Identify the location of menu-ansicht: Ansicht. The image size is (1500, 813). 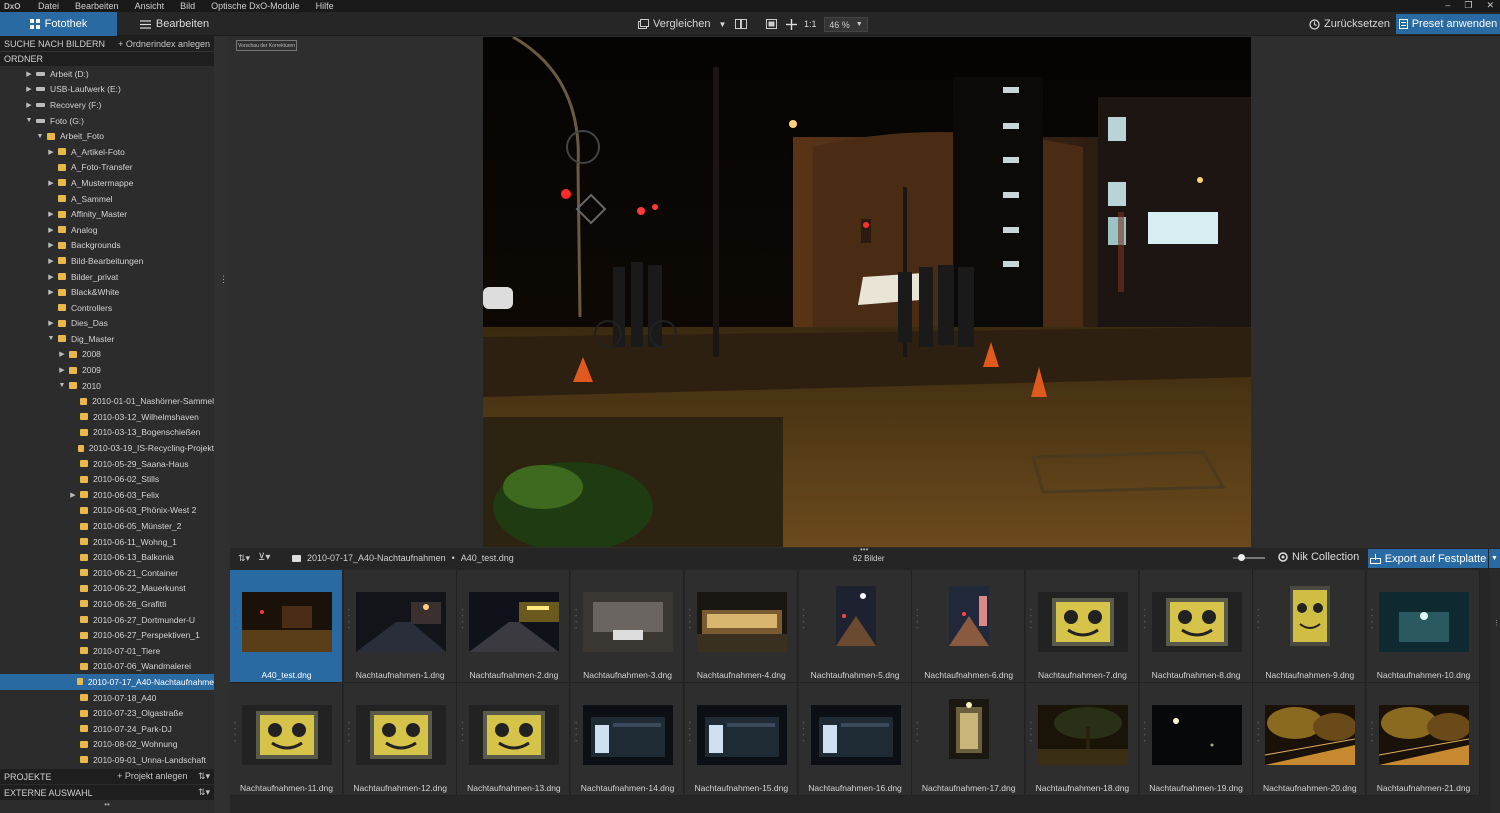
(150, 6).